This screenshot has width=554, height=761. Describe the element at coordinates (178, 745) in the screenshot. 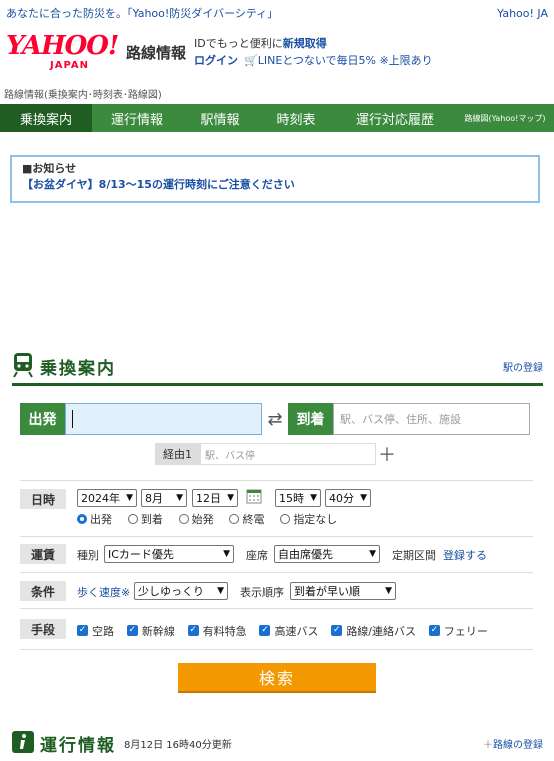

I see `operation-info-updated: 8月12日 16時40分更新` at that location.